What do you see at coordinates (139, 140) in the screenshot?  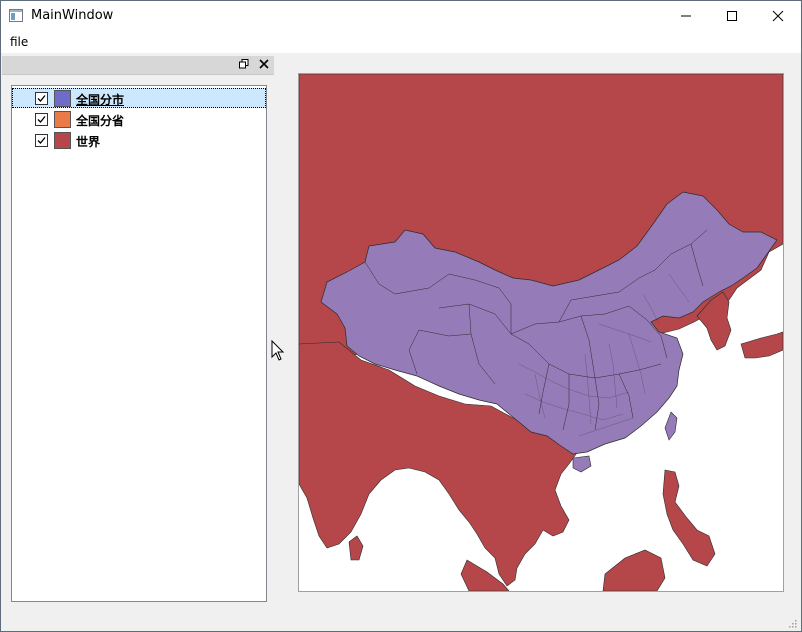 I see `layer-item-world: 世界` at bounding box center [139, 140].